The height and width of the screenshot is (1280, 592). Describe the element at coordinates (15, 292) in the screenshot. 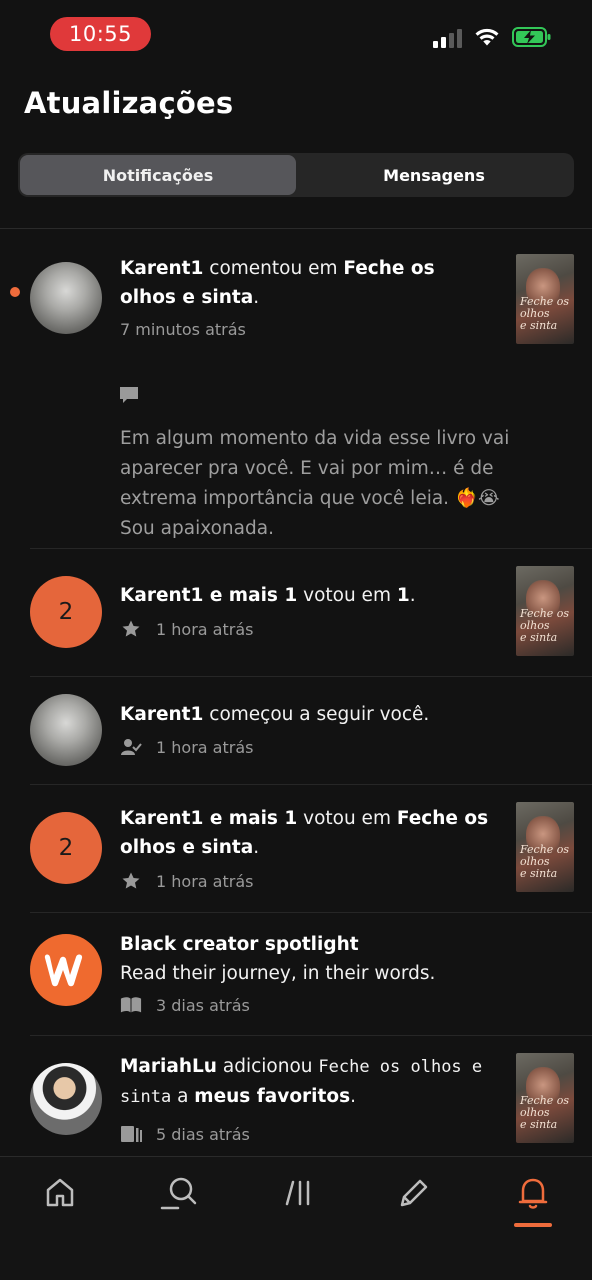

I see `unread-dot` at that location.